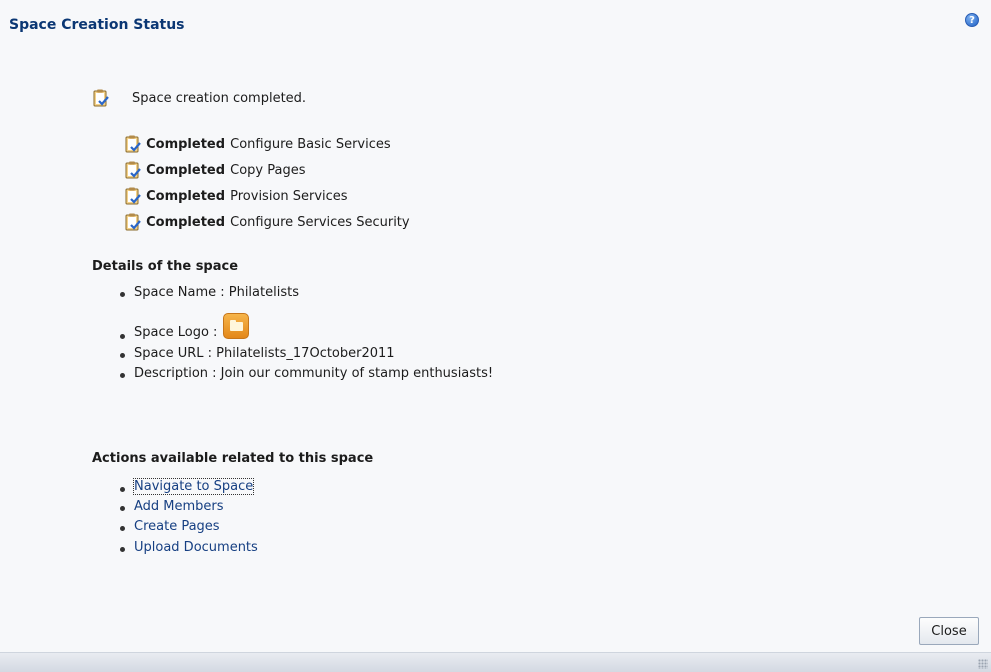 Image resolution: width=991 pixels, height=672 pixels. Describe the element at coordinates (264, 353) in the screenshot. I see `space-url: Space URL : Philatelists_17October2011` at that location.